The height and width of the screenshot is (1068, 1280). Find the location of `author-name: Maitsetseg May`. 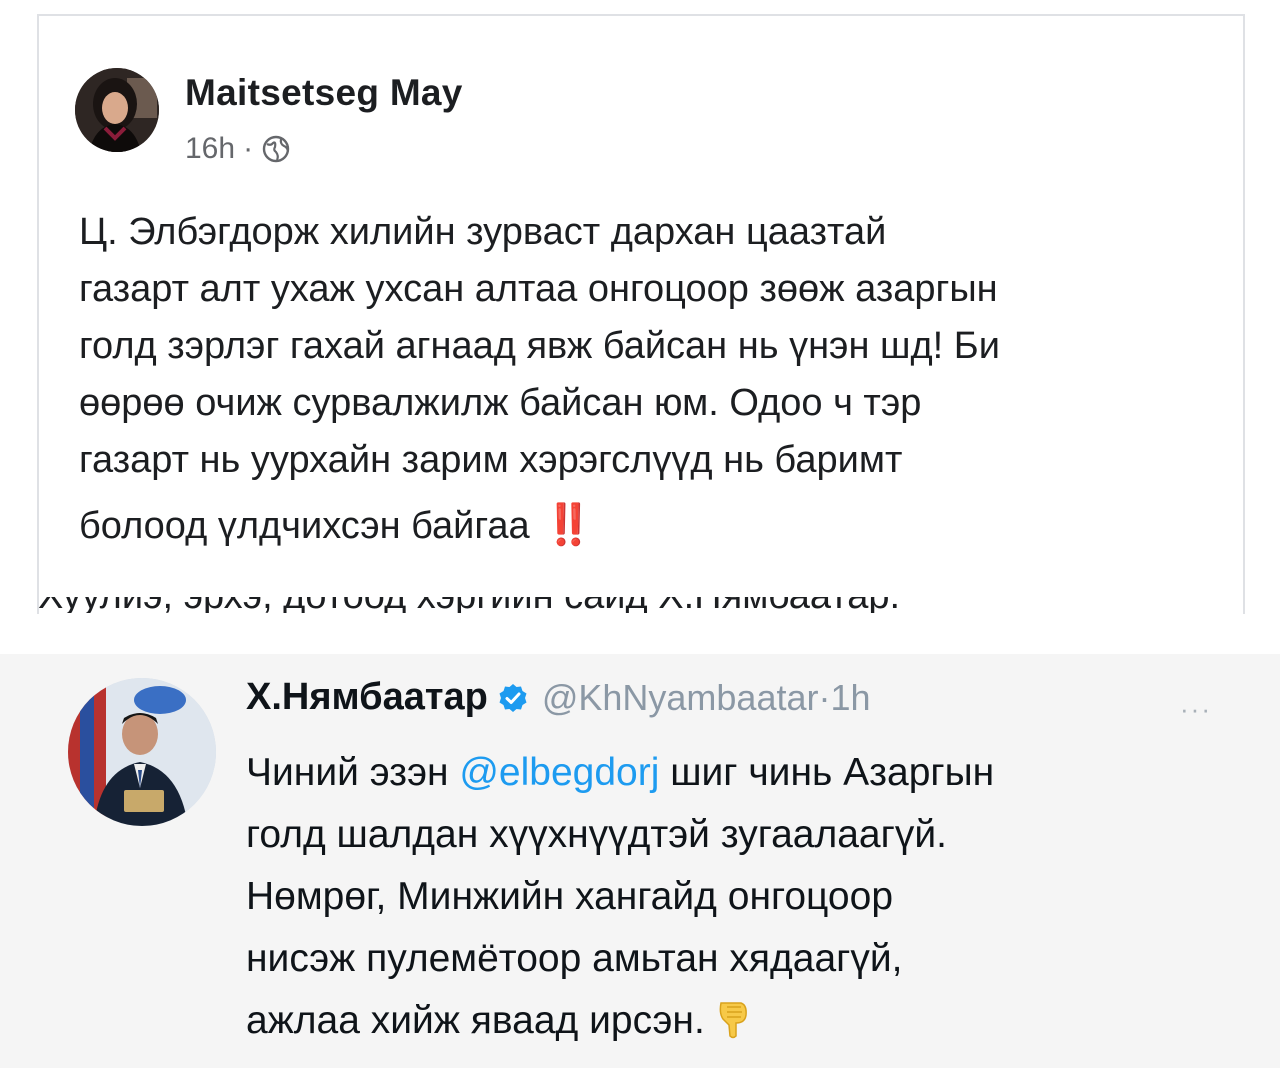

author-name: Maitsetseg May is located at coordinates (324, 93).